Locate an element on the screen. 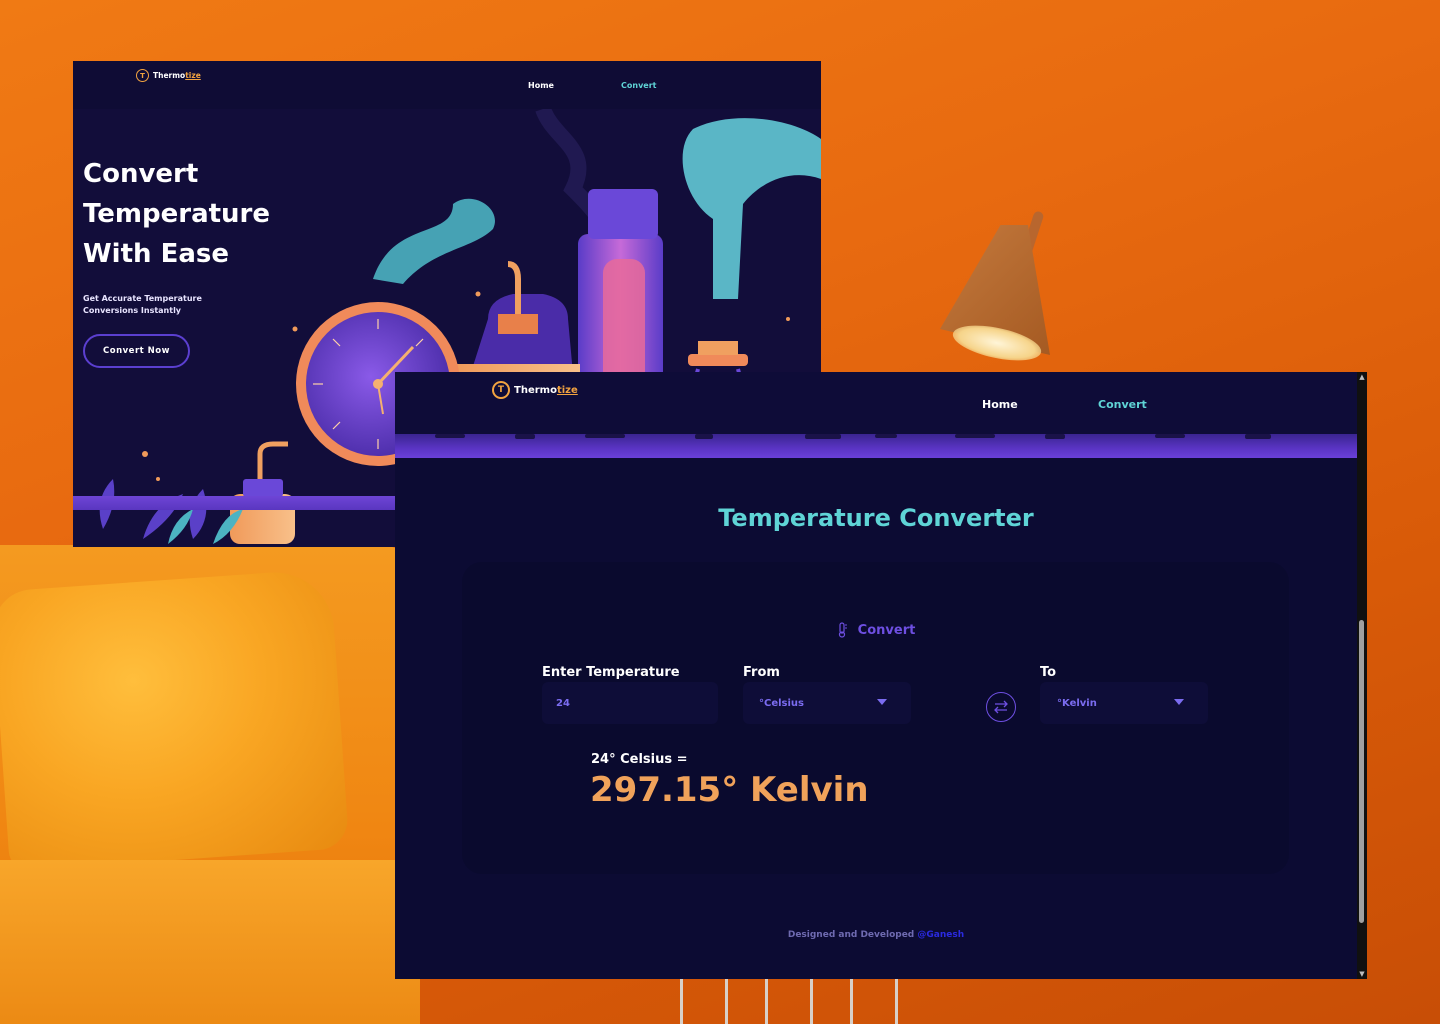 The width and height of the screenshot is (1440, 1024). landing-navbar: T Thermo tize Home Convert is located at coordinates (447, 85).